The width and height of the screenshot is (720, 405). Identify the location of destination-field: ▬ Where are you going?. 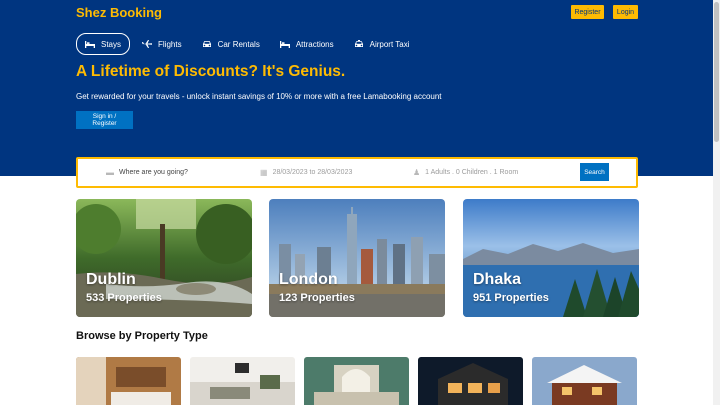
(147, 172).